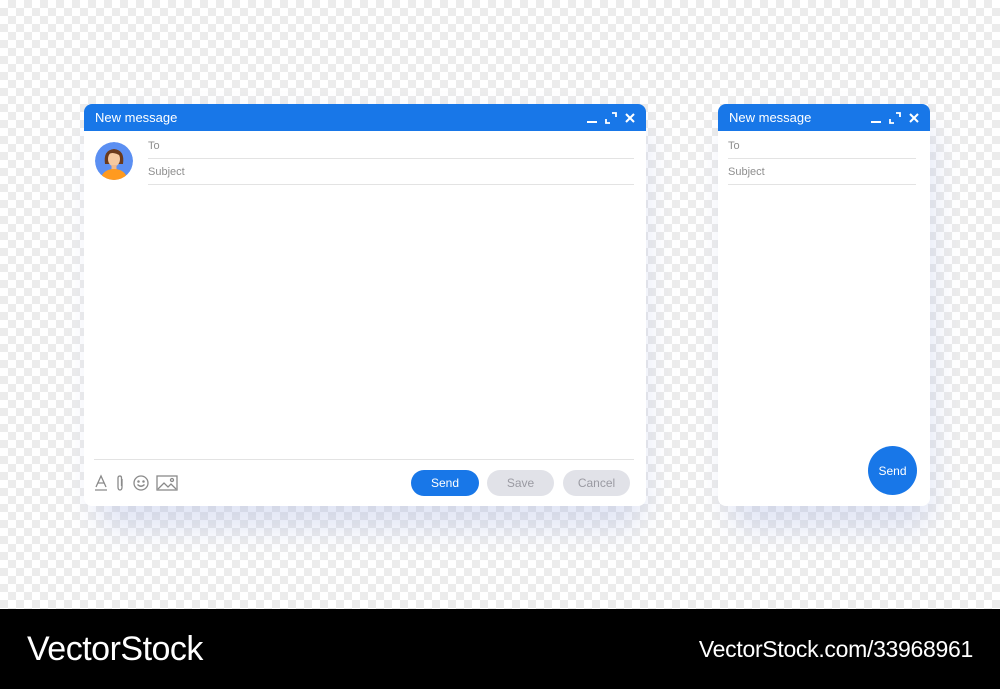 This screenshot has width=1000, height=689. What do you see at coordinates (835, 648) in the screenshot?
I see `stock-id: VectorStock.com/33968961` at bounding box center [835, 648].